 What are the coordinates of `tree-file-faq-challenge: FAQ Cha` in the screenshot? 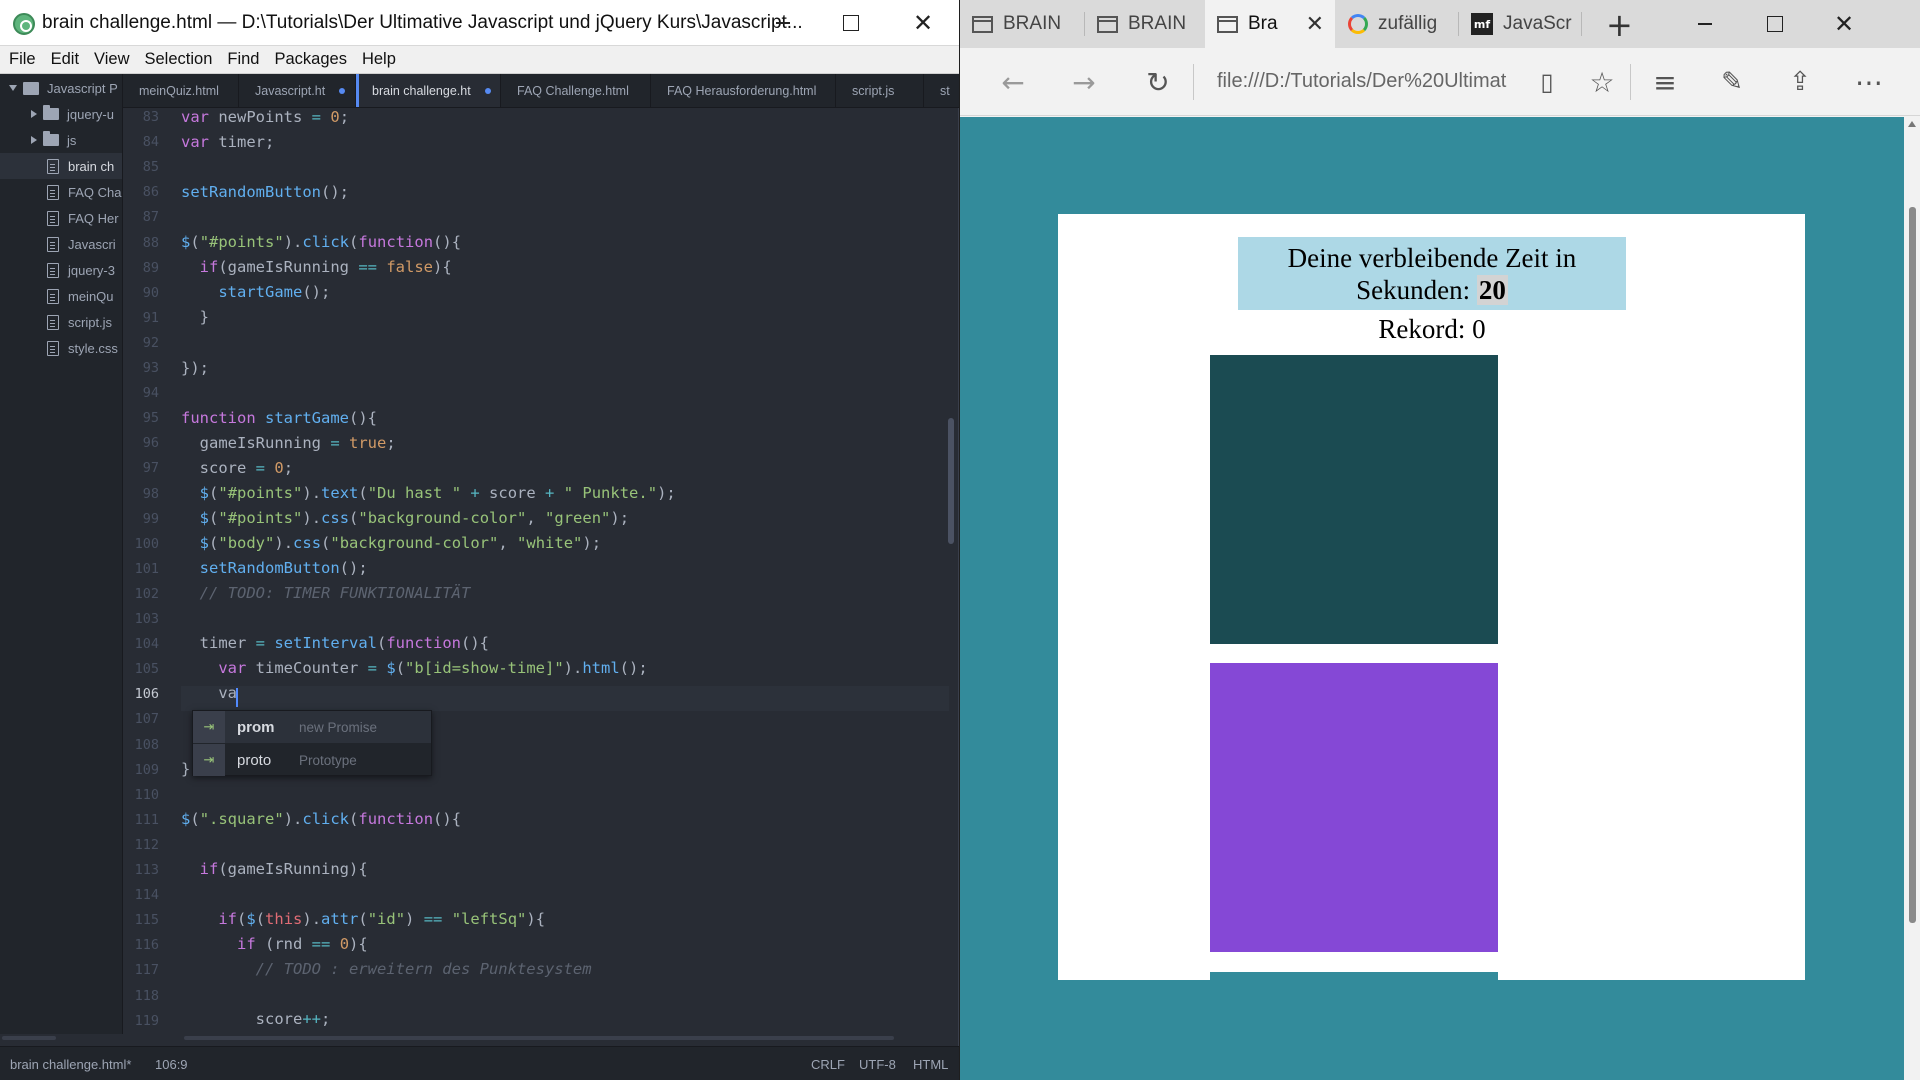 It's located at (61, 192).